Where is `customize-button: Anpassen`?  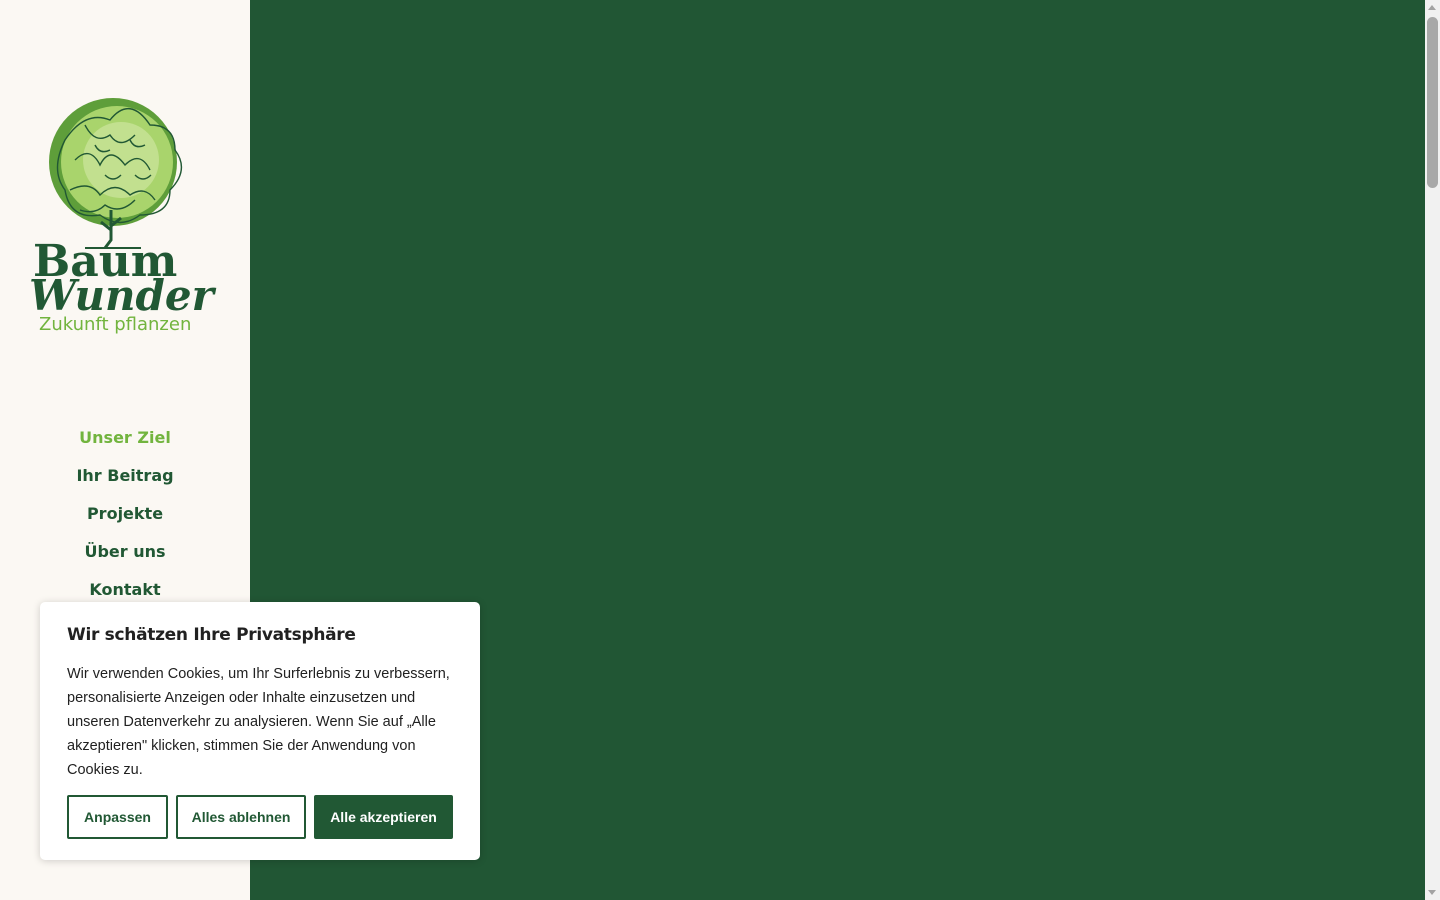 customize-button: Anpassen is located at coordinates (117, 817).